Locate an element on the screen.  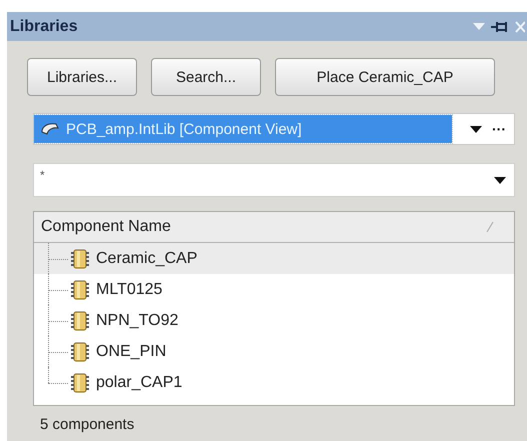
component-name: polar_CAP1 is located at coordinates (139, 383).